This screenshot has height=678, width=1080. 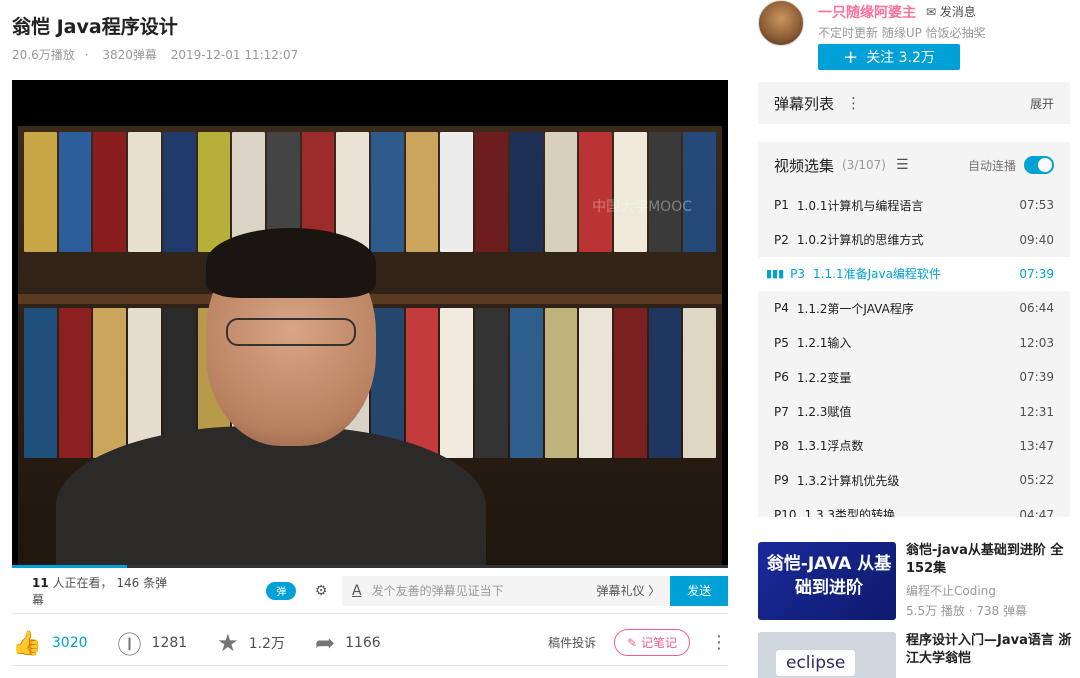 I want to click on danmaku-toggle: 弹, so click(x=281, y=590).